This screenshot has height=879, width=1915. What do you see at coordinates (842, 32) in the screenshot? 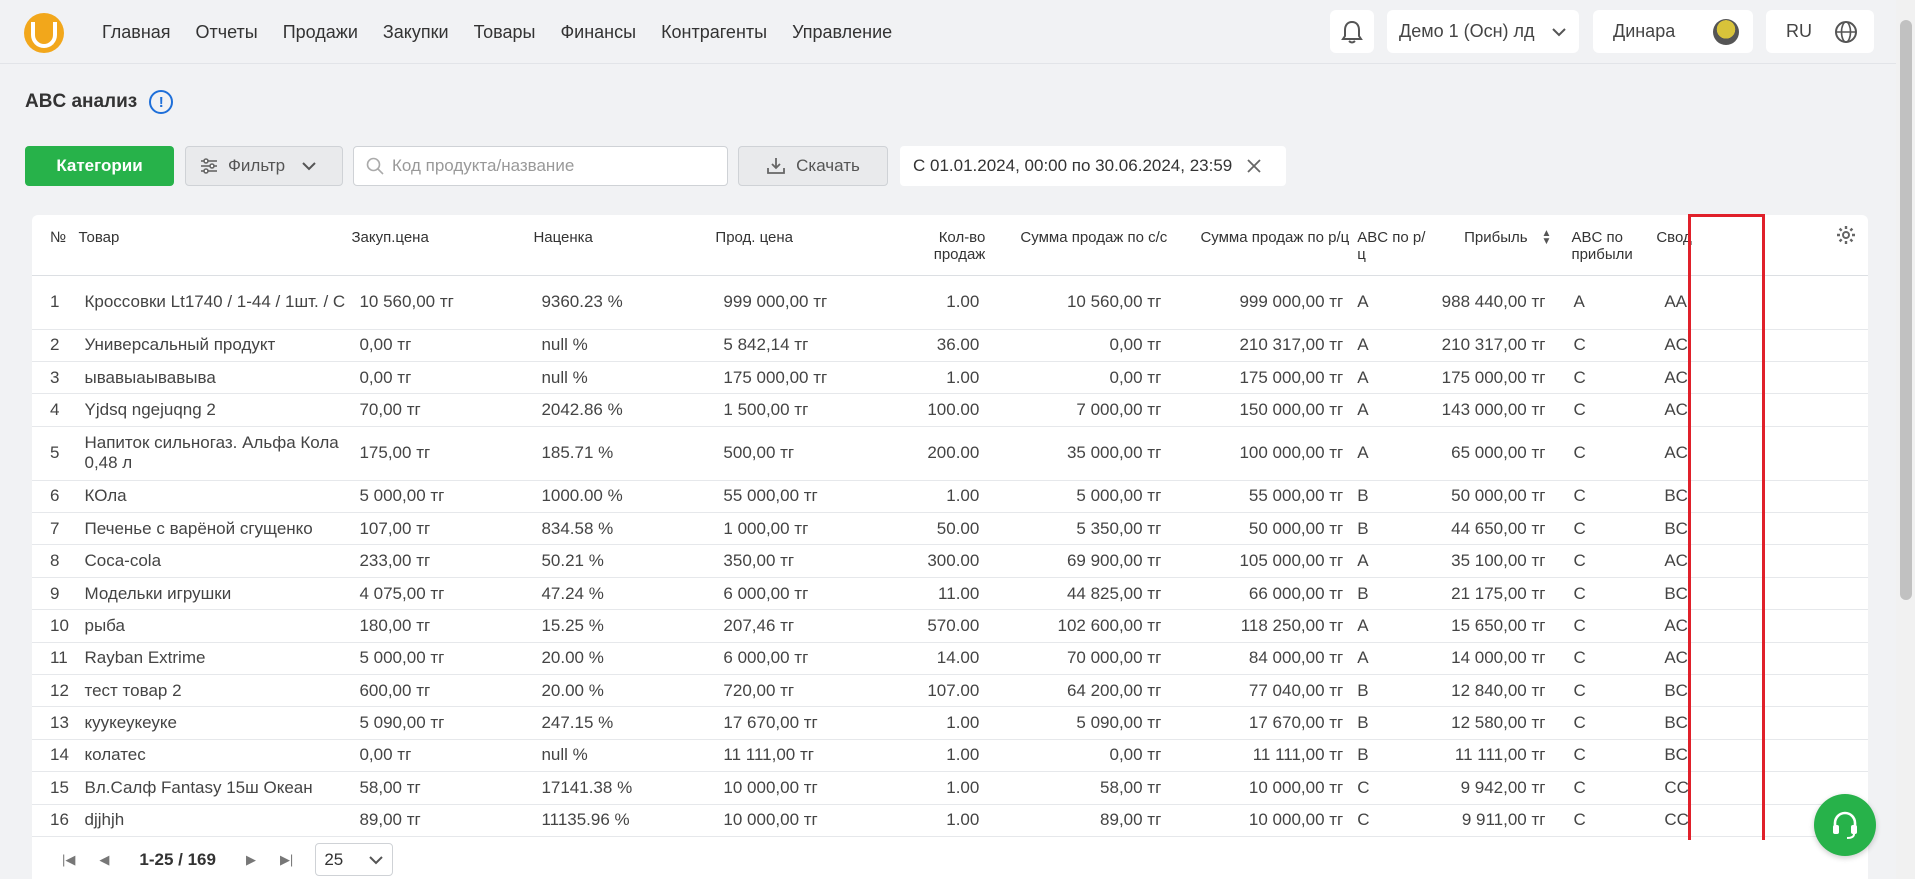
I see `nav-item-management: Управление` at bounding box center [842, 32].